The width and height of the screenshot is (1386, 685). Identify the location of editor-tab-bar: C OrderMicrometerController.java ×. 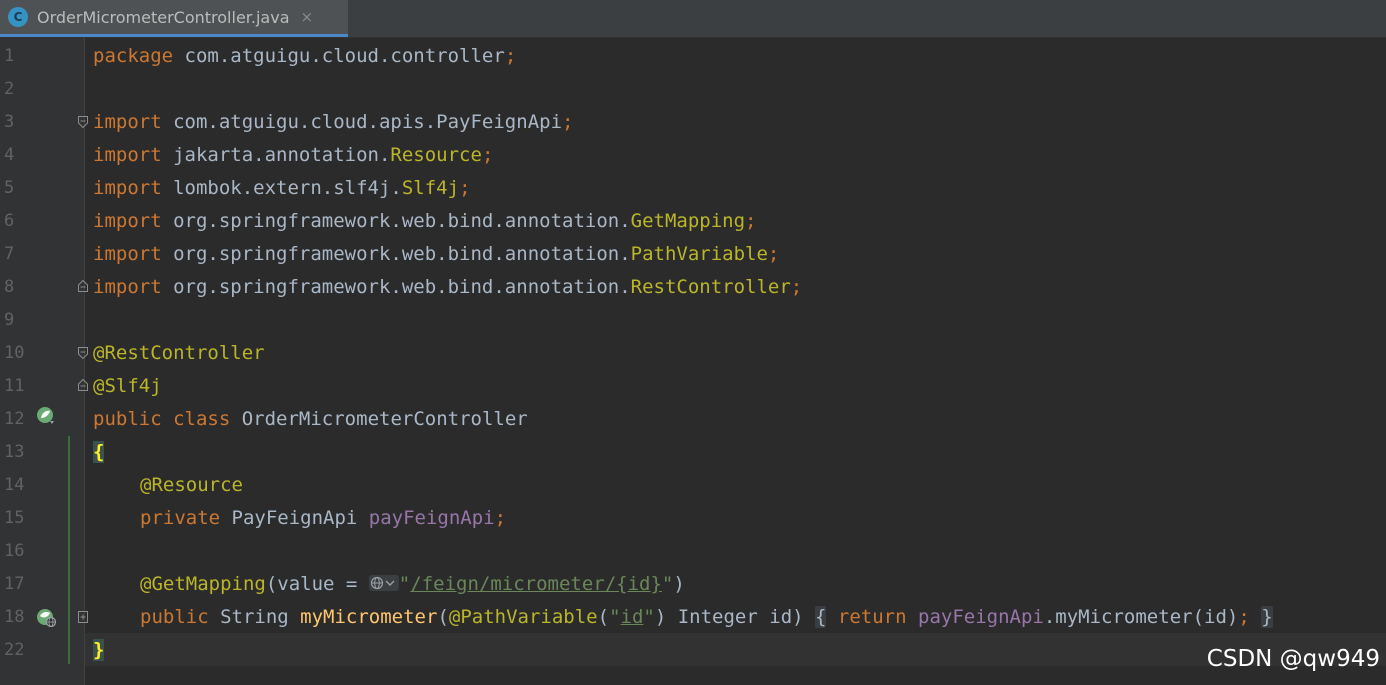
(693, 19).